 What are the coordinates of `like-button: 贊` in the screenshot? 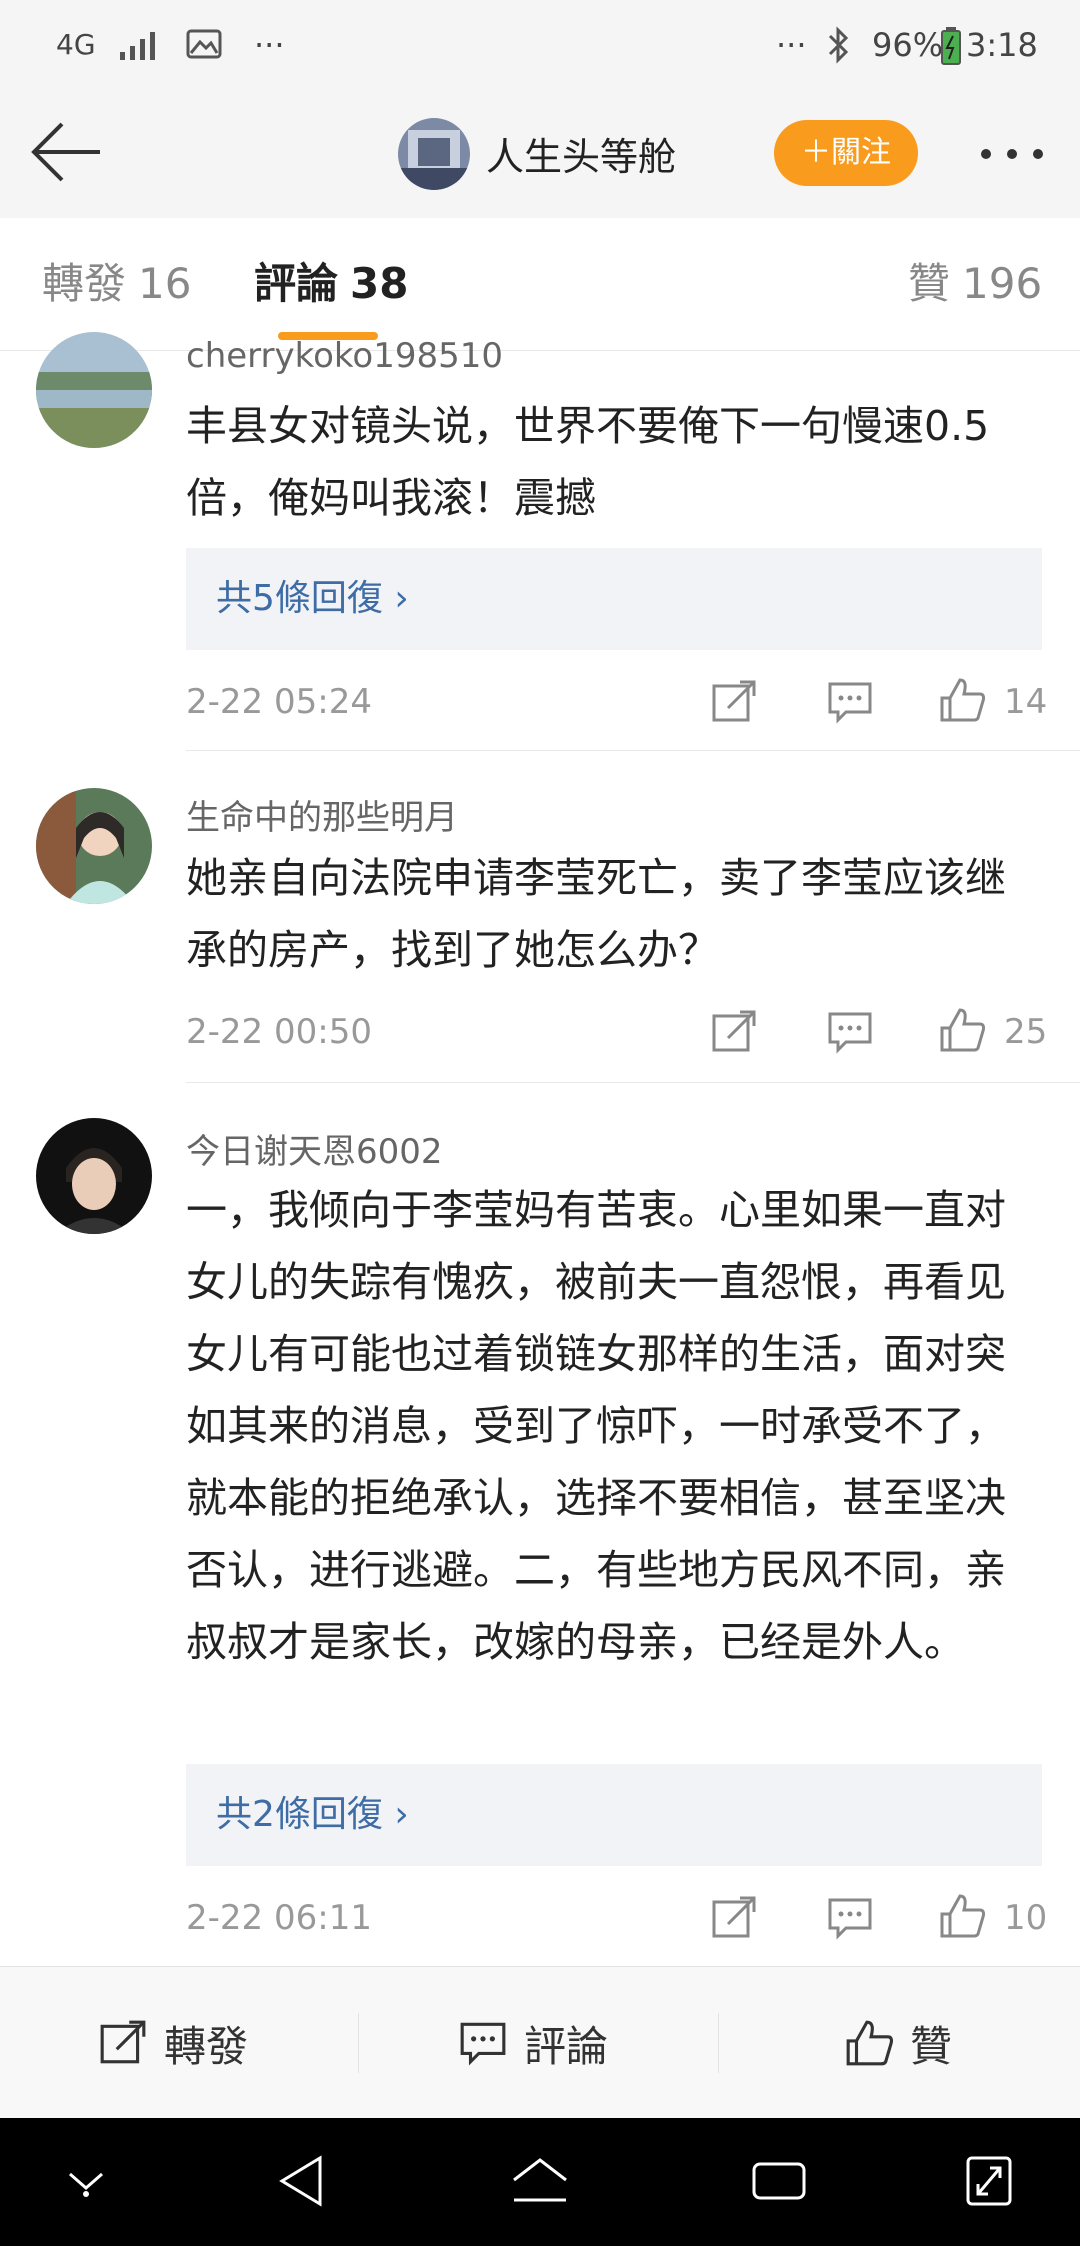 It's located at (898, 2043).